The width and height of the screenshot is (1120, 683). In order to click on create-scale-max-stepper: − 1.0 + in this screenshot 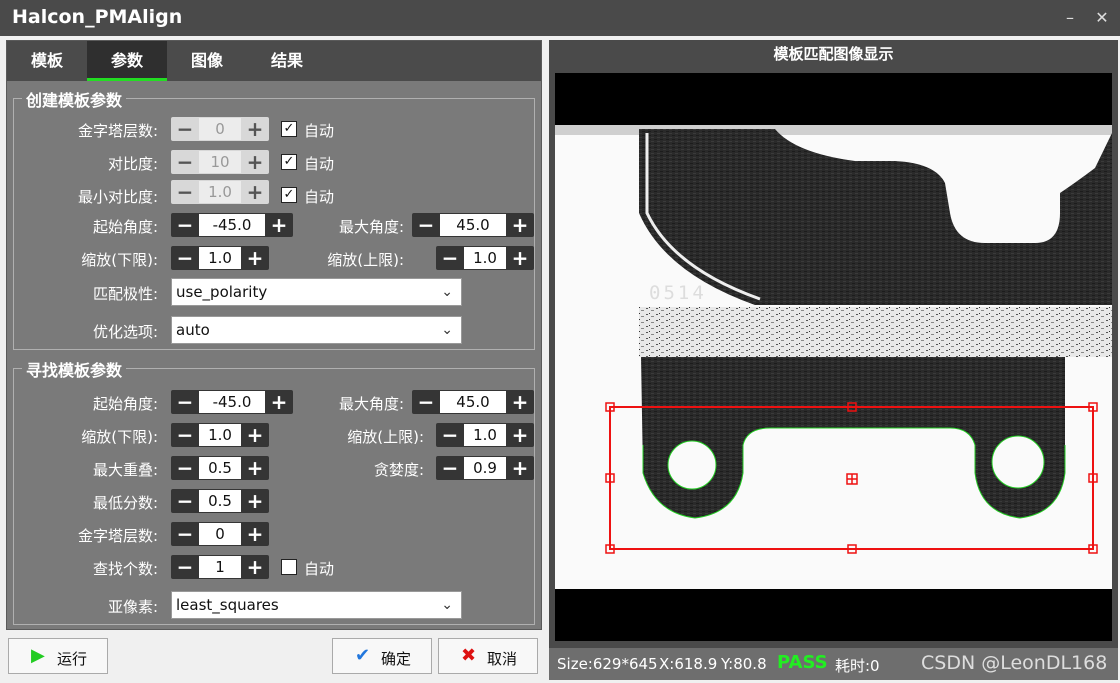, I will do `click(485, 258)`.